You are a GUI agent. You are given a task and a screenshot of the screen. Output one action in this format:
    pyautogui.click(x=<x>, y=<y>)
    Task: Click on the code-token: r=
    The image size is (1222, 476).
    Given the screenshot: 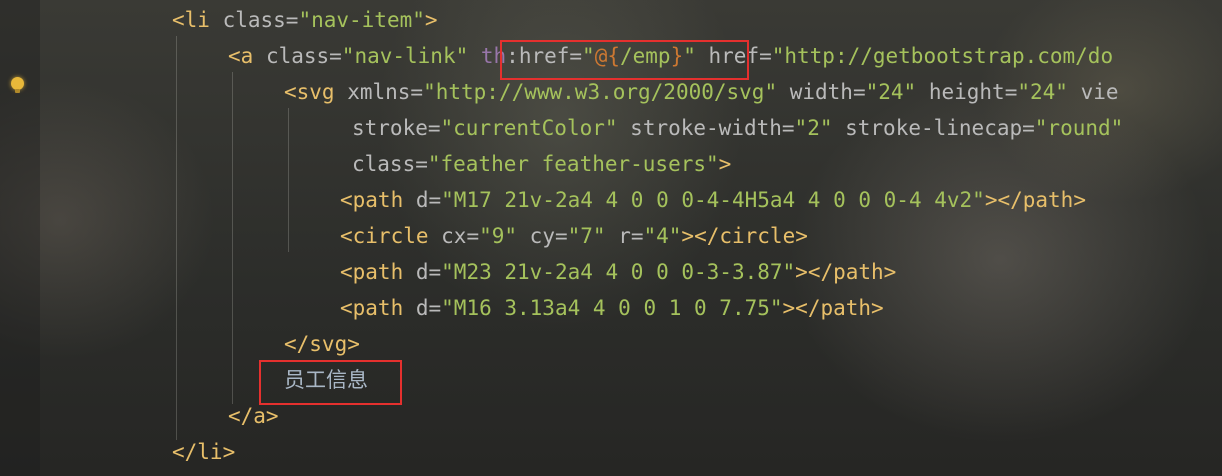 What is the action you would take?
    pyautogui.click(x=624, y=236)
    